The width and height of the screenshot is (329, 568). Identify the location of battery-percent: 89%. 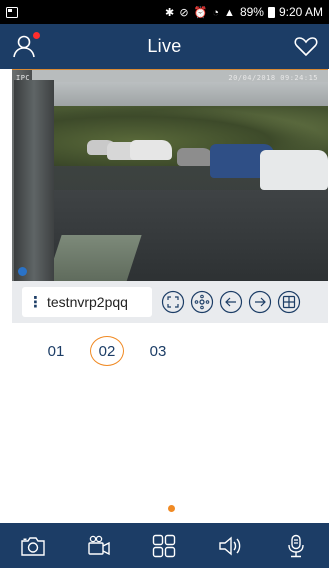
(251, 12).